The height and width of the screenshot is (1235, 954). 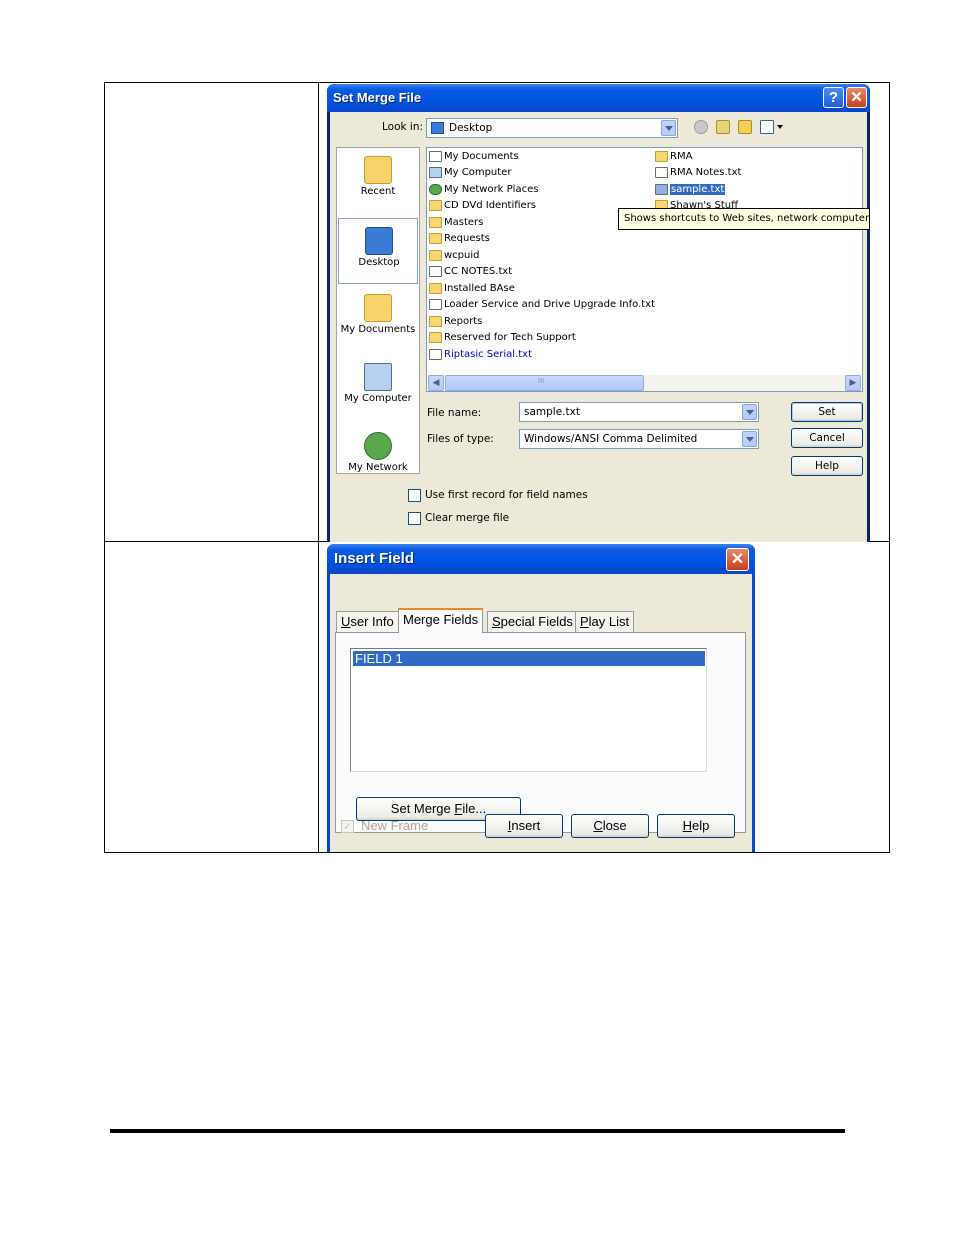 I want to click on file-name: Riptasic Serial.txt, so click(x=488, y=354).